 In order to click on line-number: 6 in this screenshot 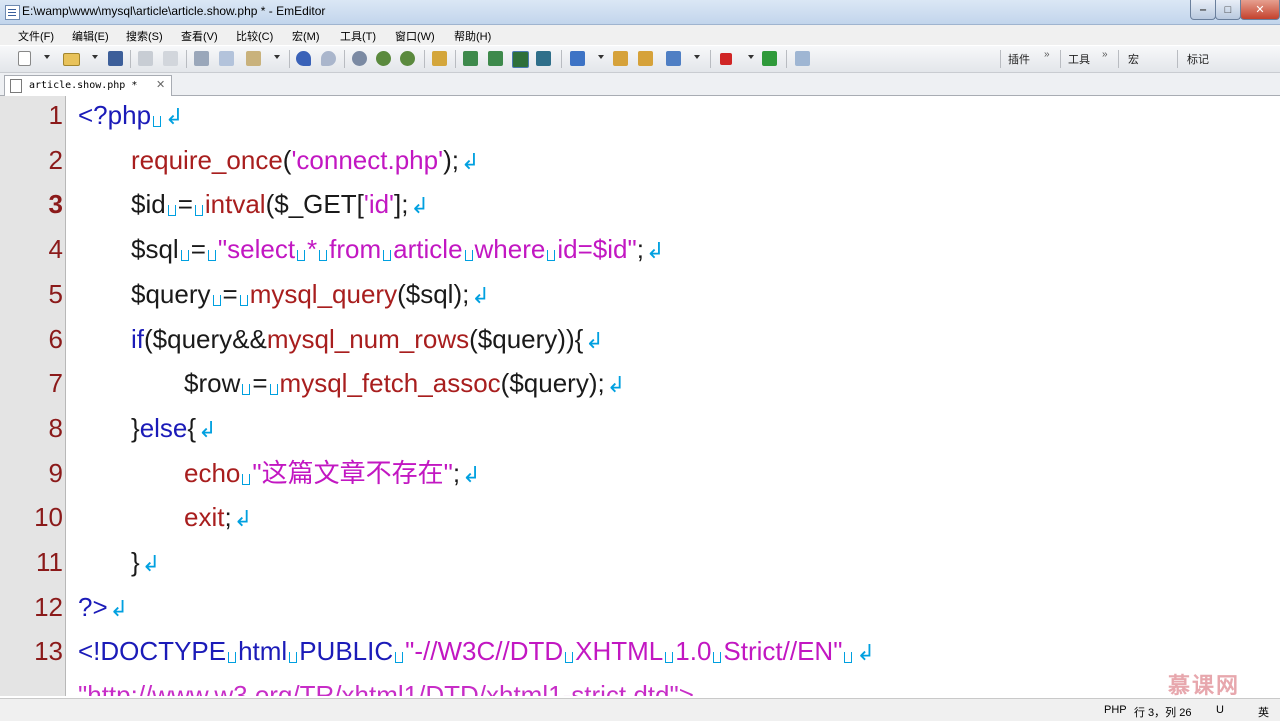, I will do `click(55, 338)`.